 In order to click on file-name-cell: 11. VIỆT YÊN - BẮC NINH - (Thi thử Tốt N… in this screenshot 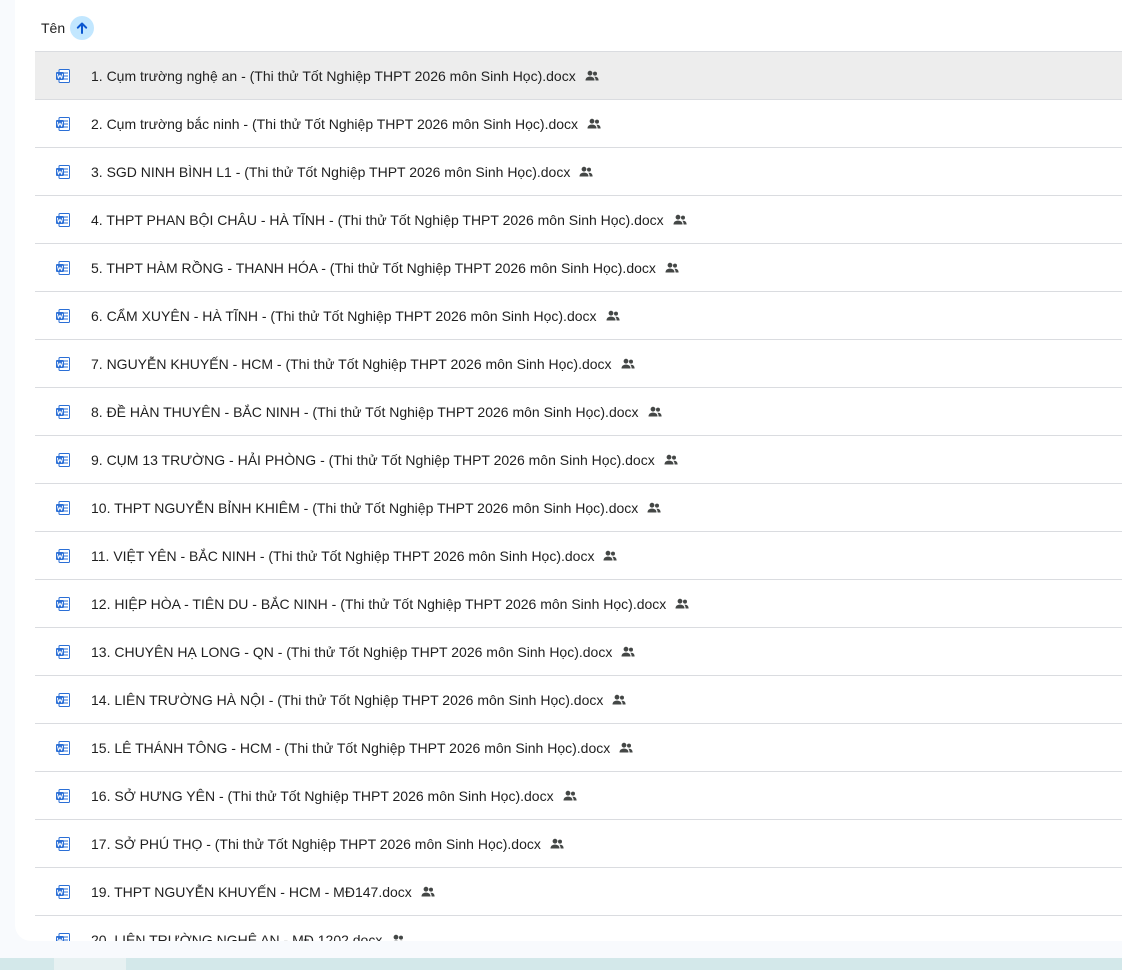, I will do `click(354, 556)`.